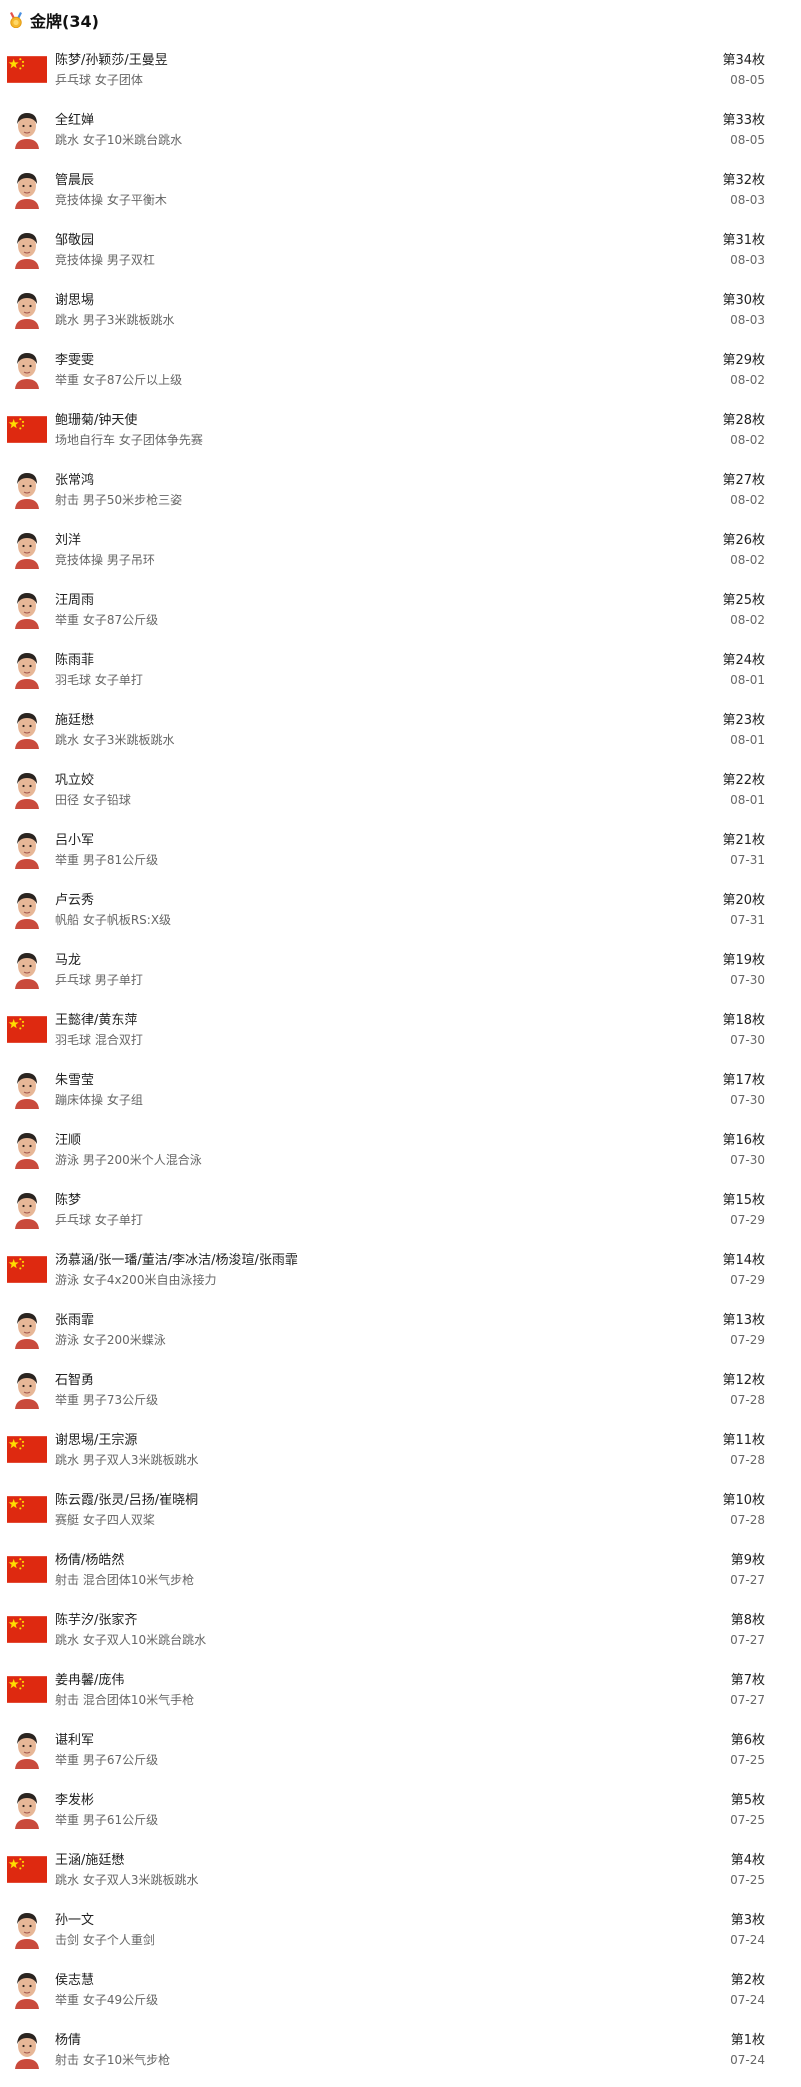 This screenshot has height=2087, width=801. What do you see at coordinates (747, 1040) in the screenshot?
I see `medal-date: 07-30` at bounding box center [747, 1040].